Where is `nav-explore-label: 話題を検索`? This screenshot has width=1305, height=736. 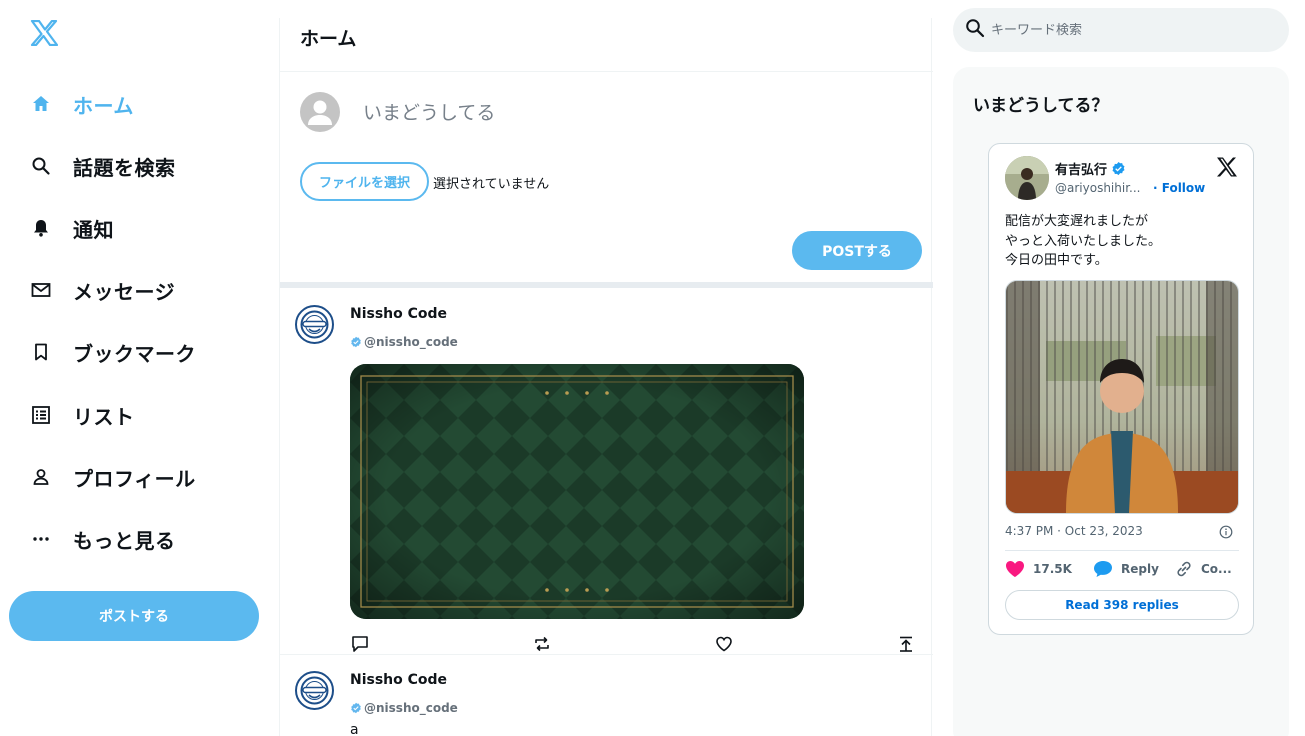 nav-explore-label: 話題を検索 is located at coordinates (124, 167).